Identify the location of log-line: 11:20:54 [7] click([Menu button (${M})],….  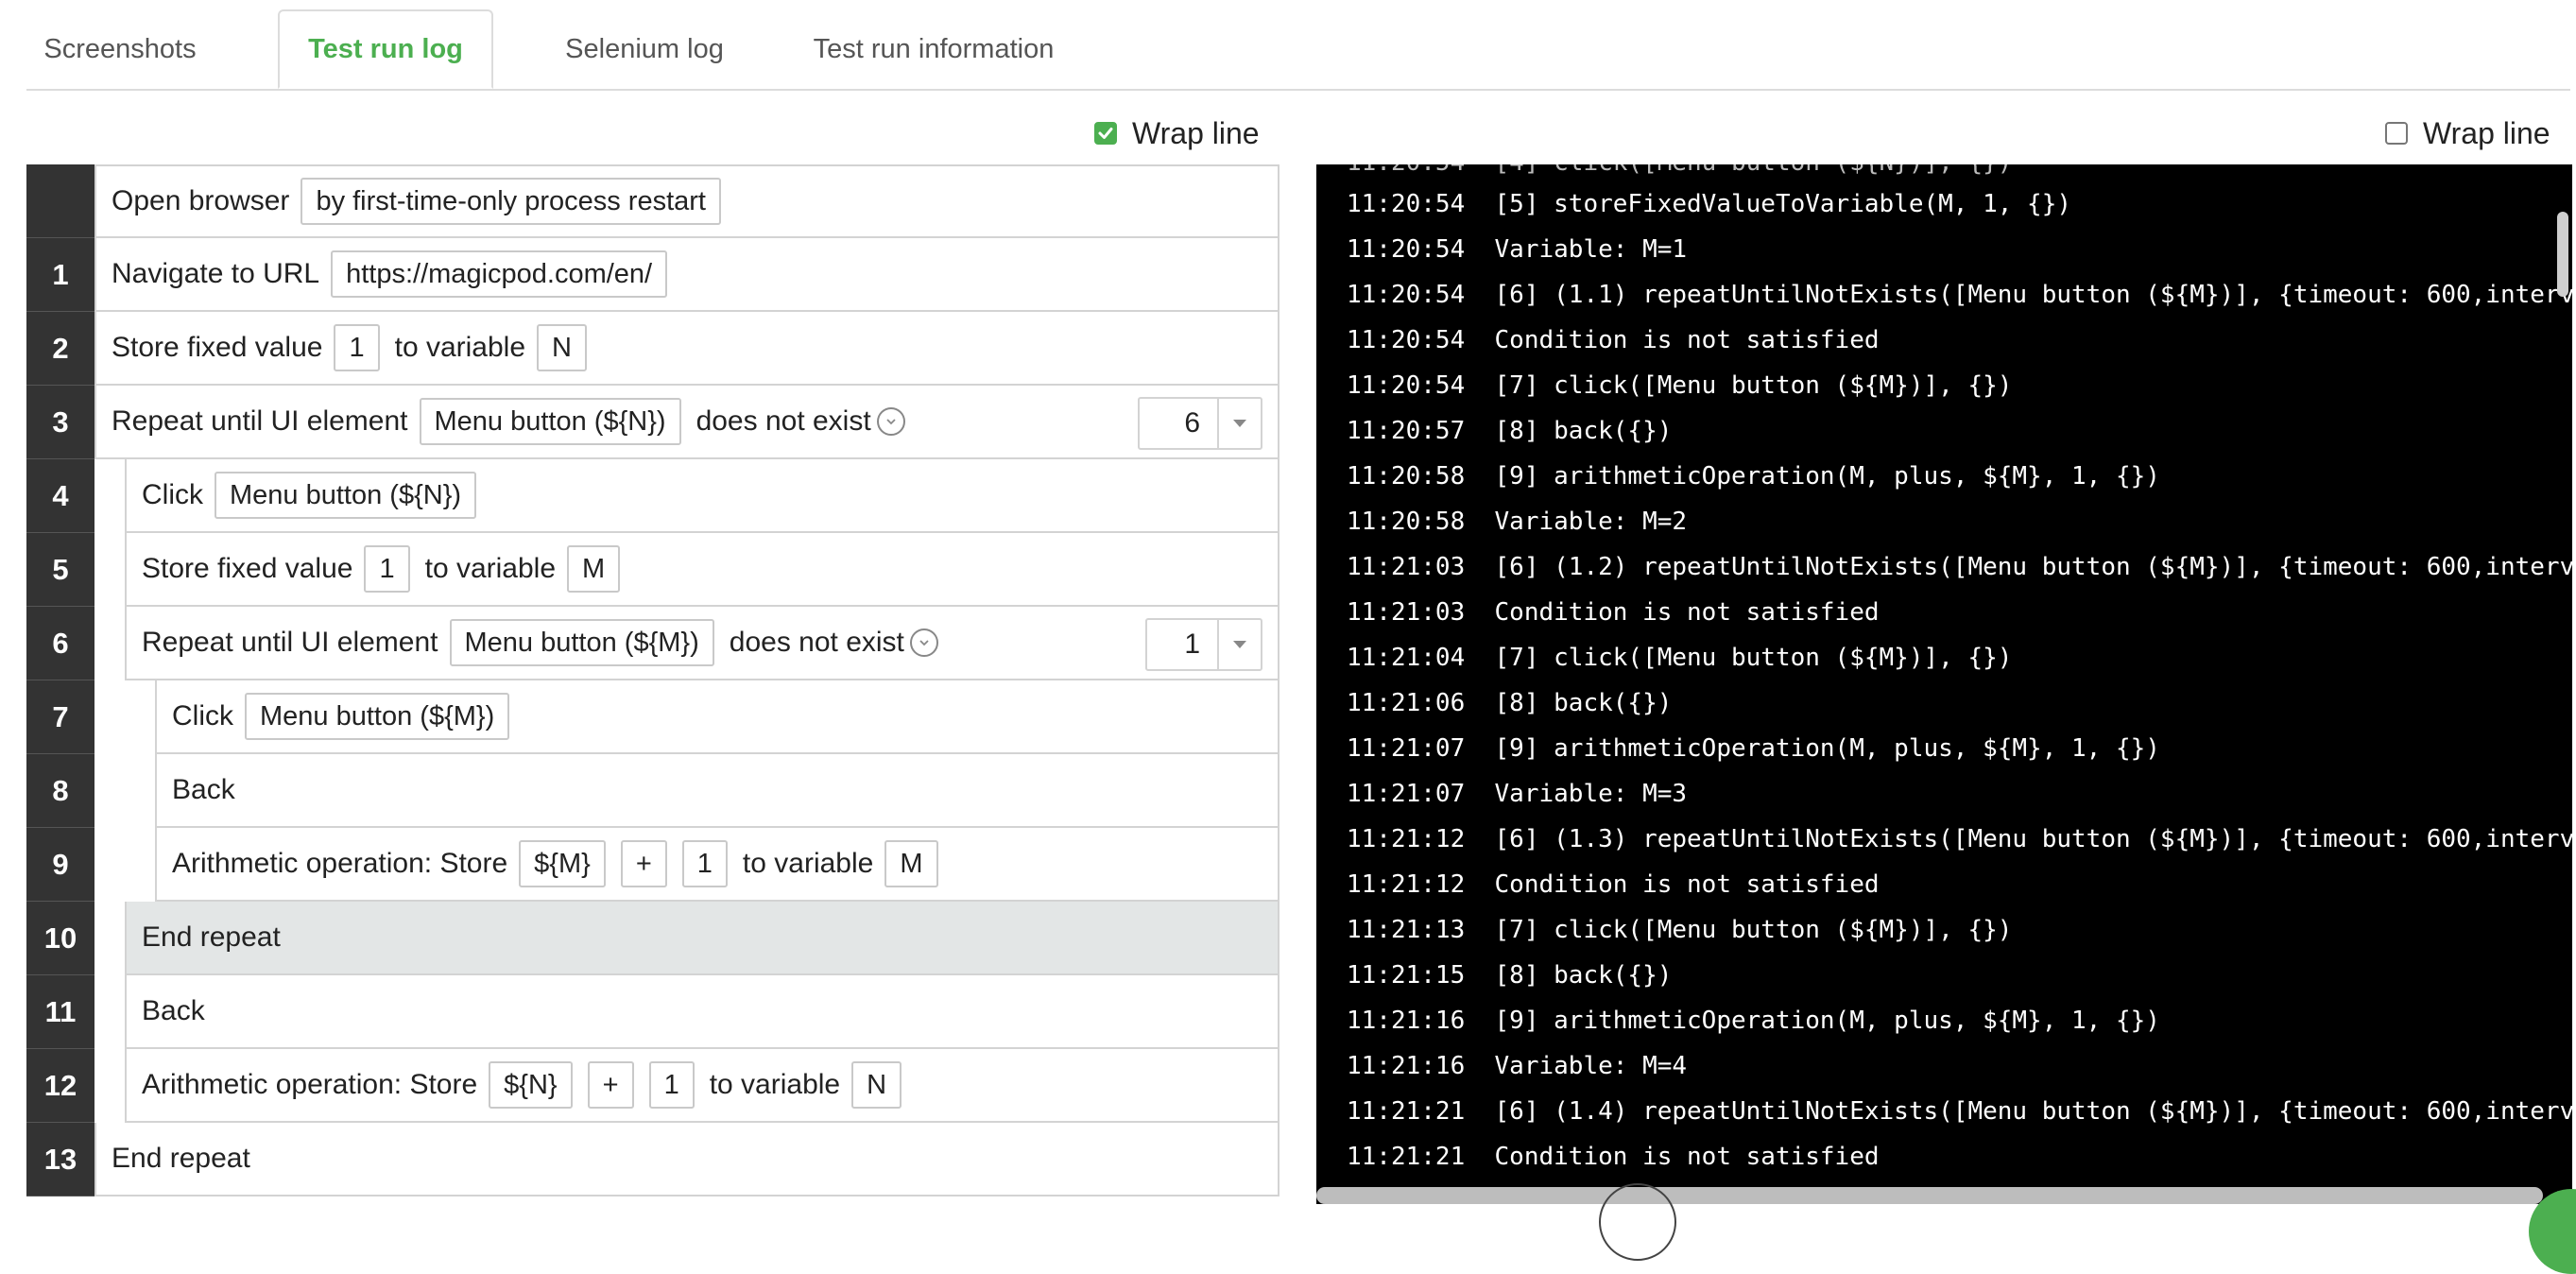
(1680, 386).